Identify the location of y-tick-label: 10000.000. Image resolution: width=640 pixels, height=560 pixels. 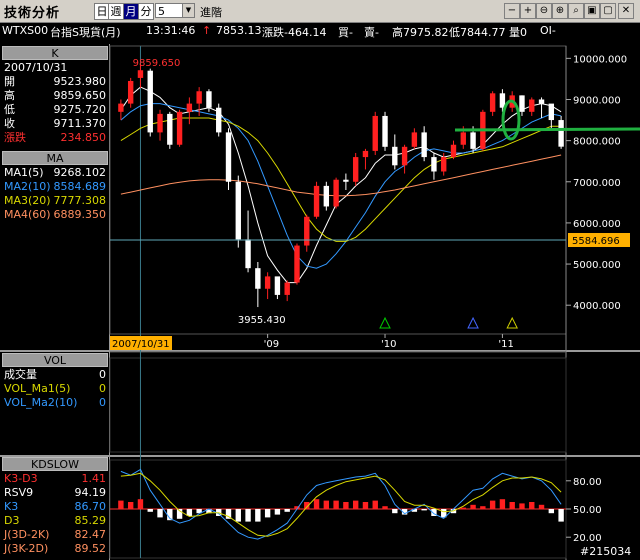
(600, 59).